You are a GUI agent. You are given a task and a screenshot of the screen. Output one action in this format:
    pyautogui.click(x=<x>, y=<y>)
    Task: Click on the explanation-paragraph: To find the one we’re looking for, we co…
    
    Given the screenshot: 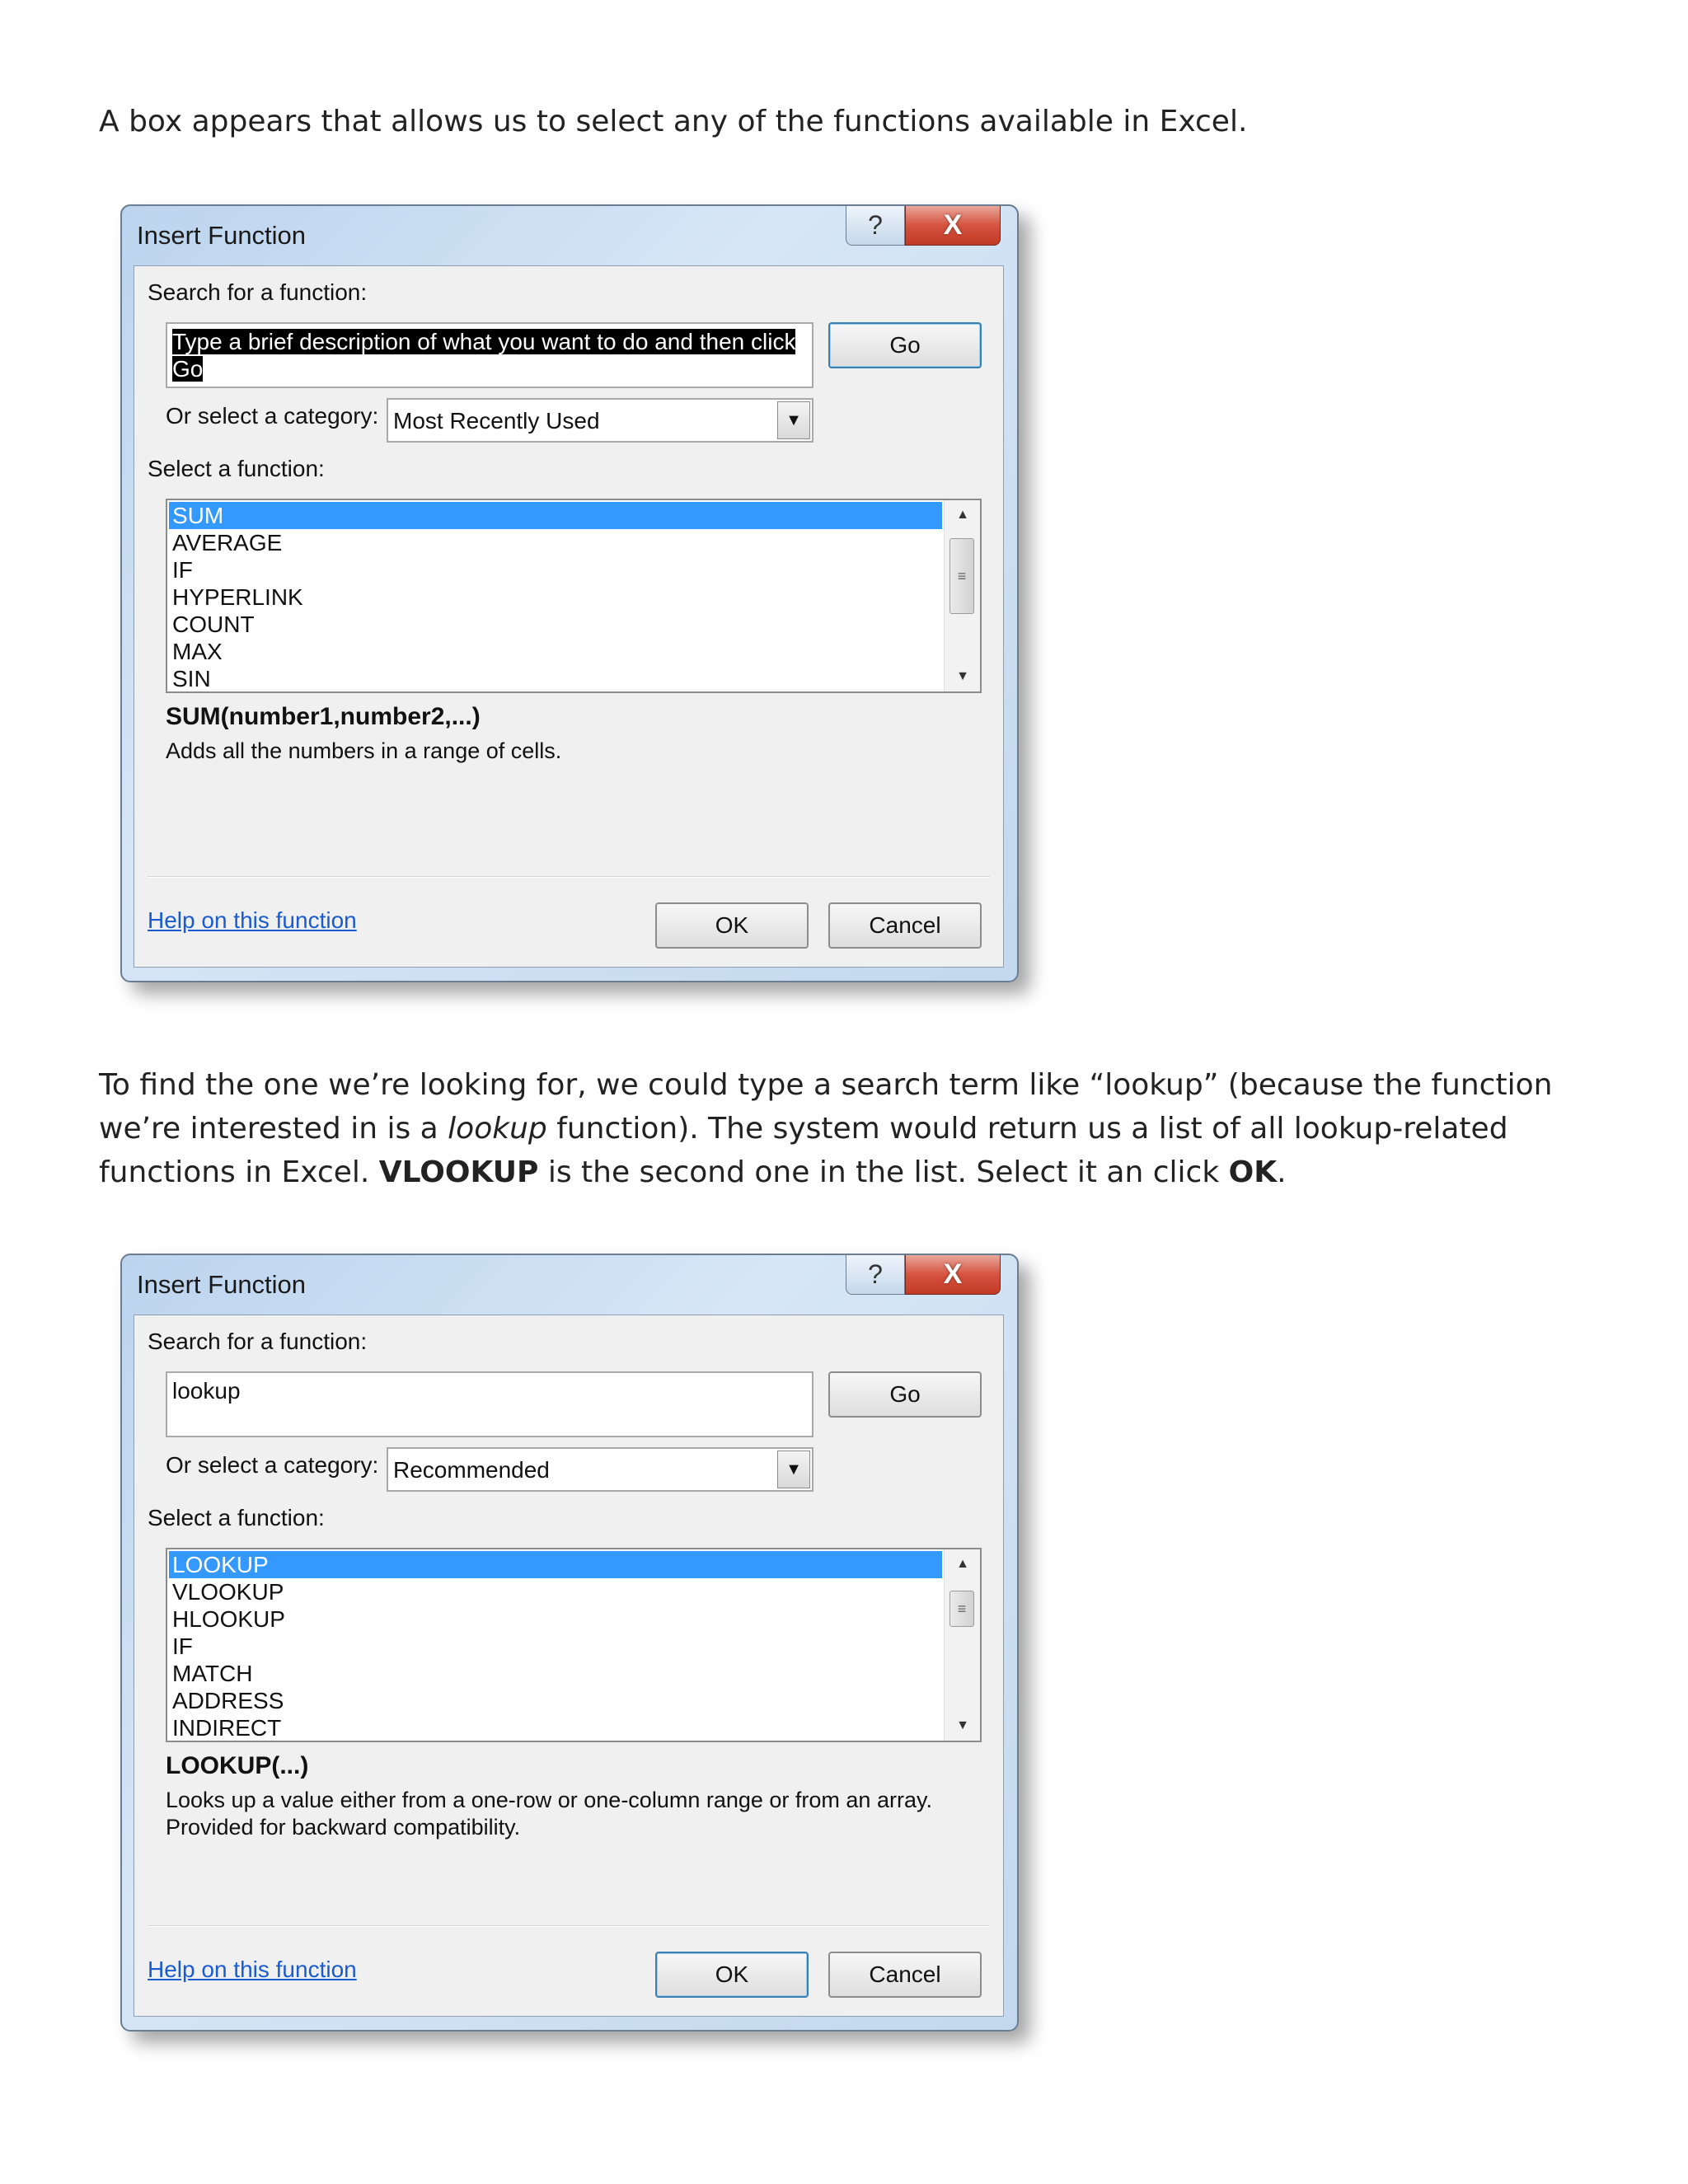 What is the action you would take?
    pyautogui.click(x=853, y=1128)
    